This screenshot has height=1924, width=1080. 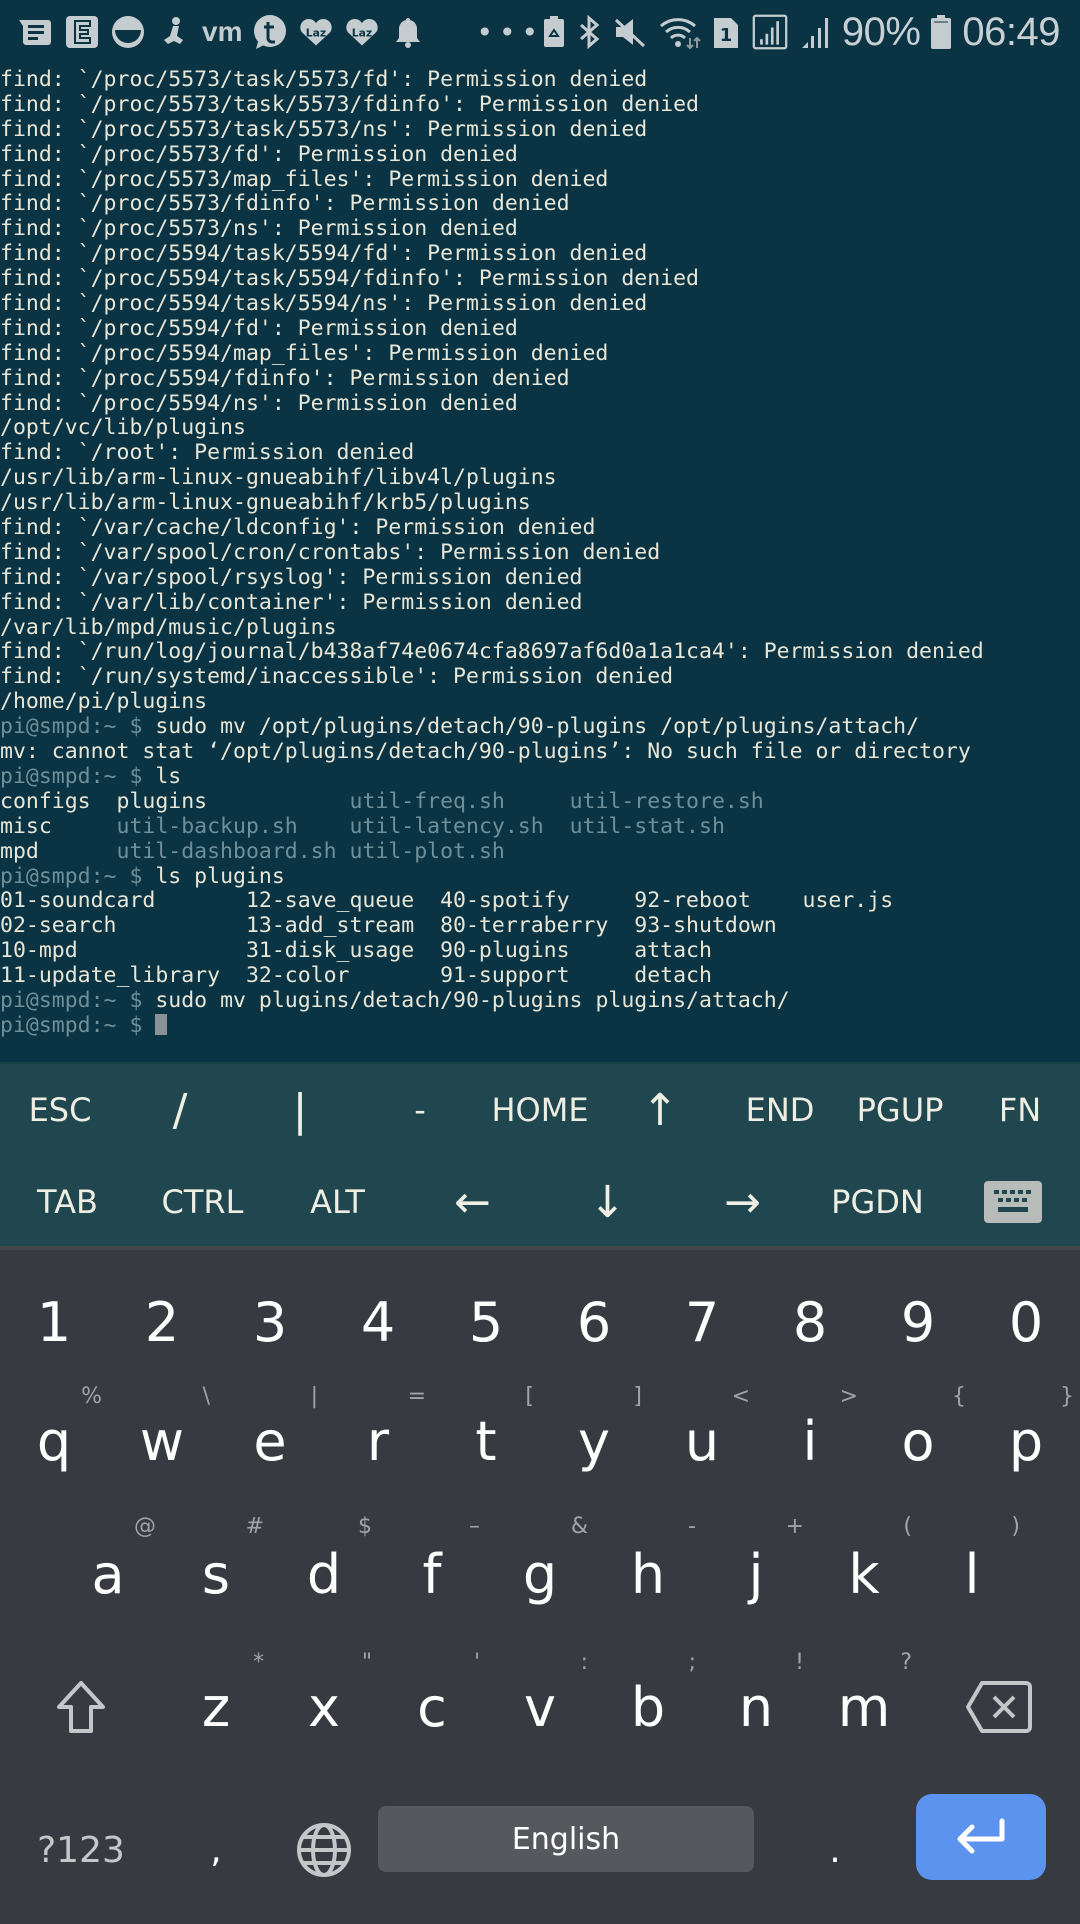 What do you see at coordinates (877, 1202) in the screenshot?
I see `pgdn-key: PGDN` at bounding box center [877, 1202].